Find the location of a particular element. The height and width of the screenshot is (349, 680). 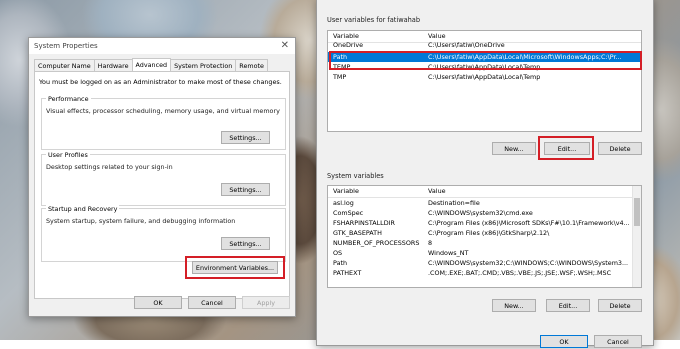

tab-remote: Remote is located at coordinates (251, 65).